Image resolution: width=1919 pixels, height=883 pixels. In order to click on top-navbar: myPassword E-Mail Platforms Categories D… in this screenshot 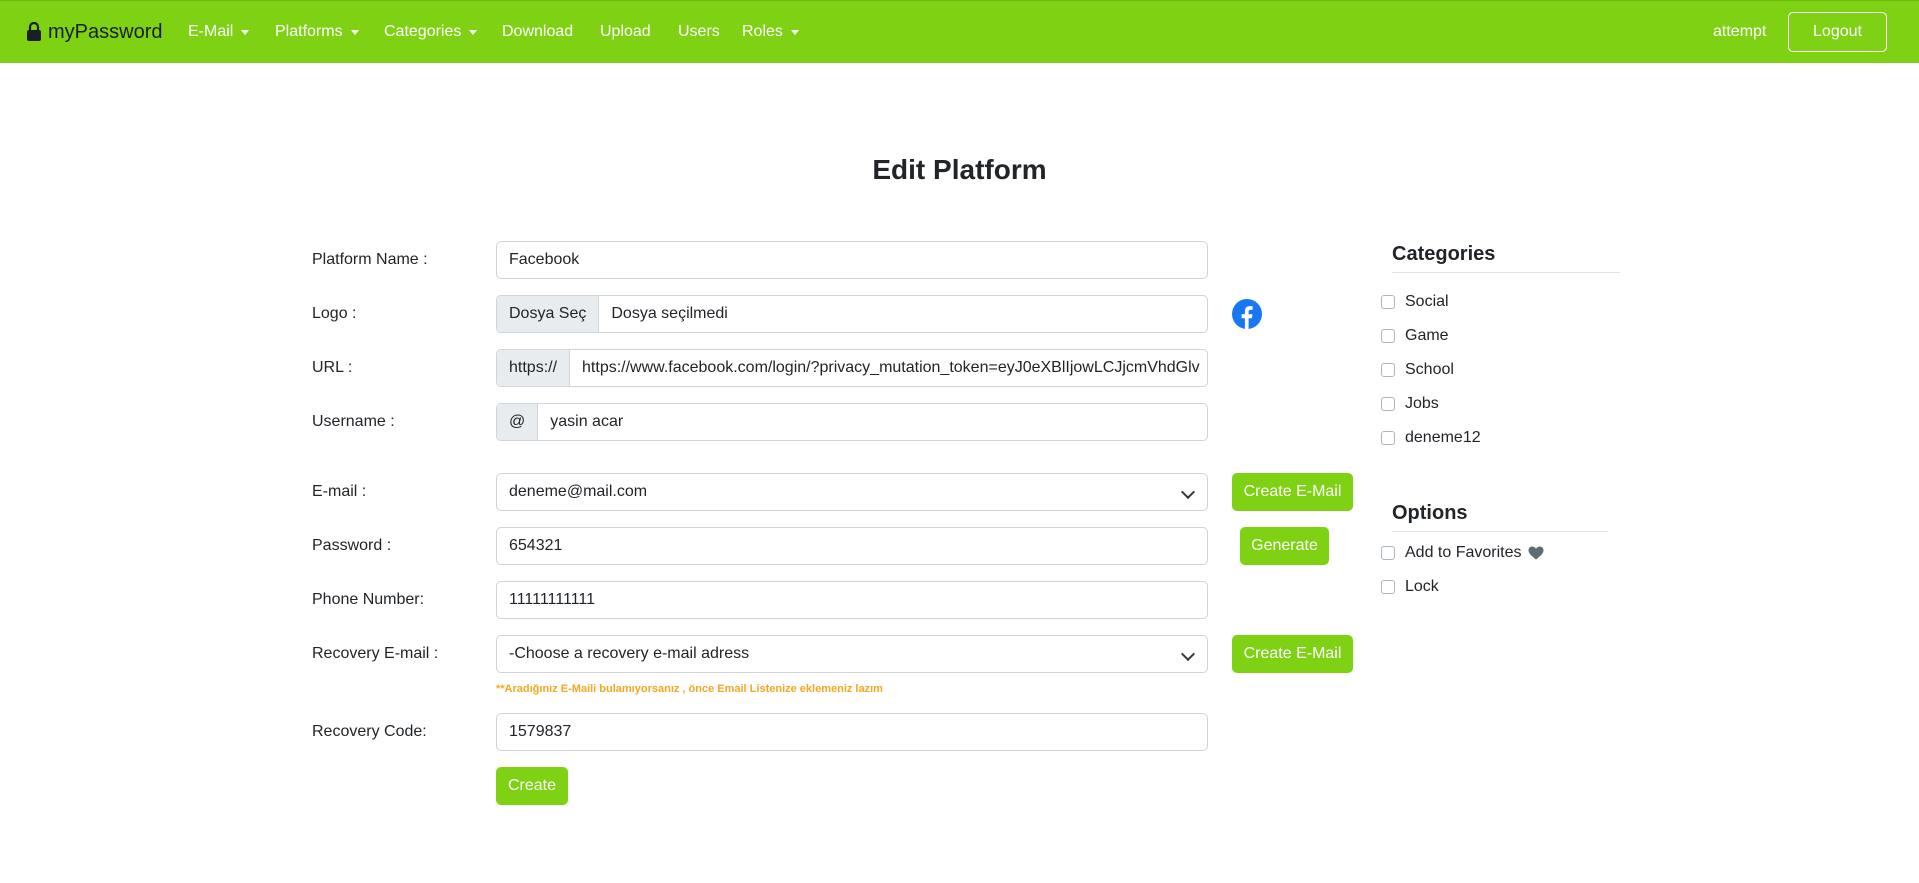, I will do `click(959, 31)`.